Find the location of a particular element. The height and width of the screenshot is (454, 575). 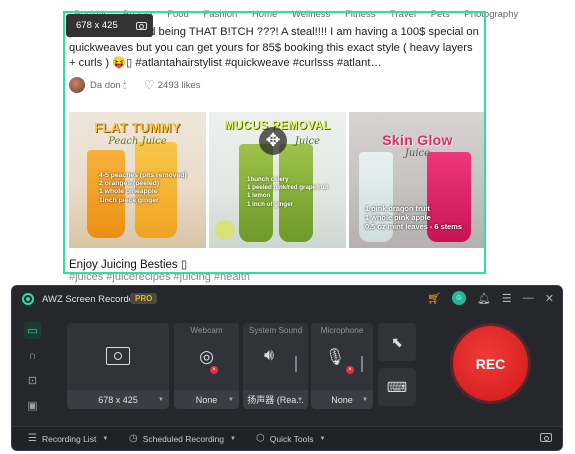

clock-icon: ◷ is located at coordinates (133, 438).